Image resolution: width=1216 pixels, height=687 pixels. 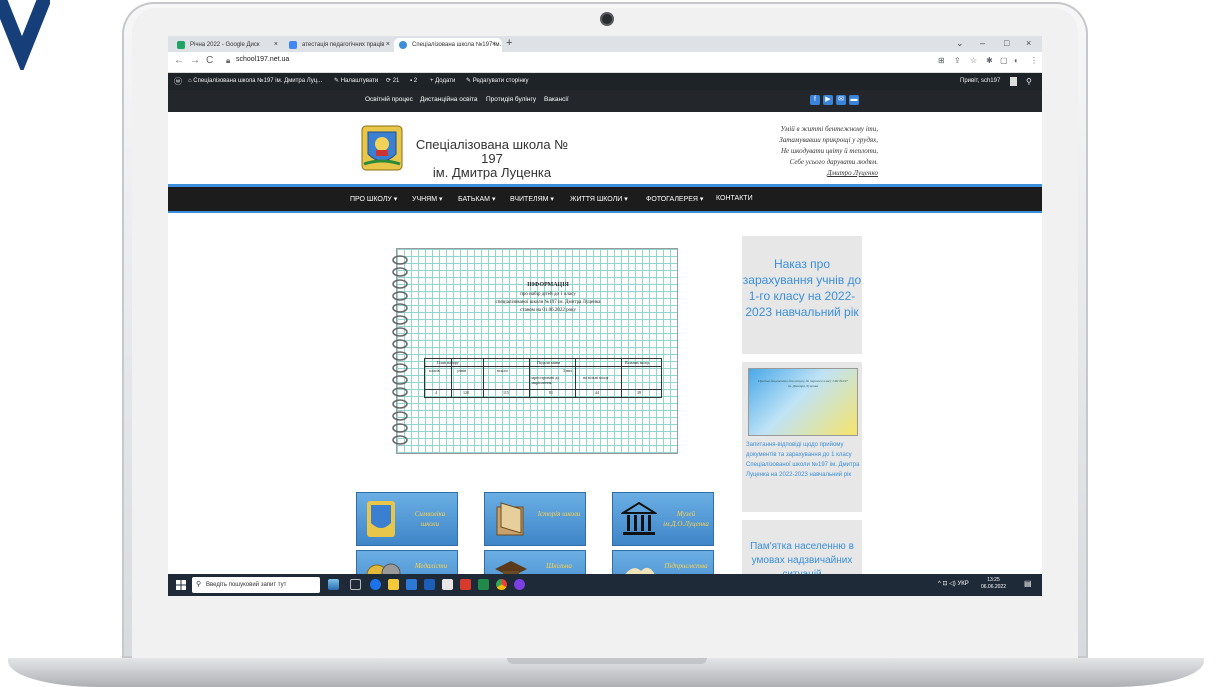 What do you see at coordinates (545, 380) in the screenshot?
I see `table-subheader: зареєстровані до закріплення` at bounding box center [545, 380].